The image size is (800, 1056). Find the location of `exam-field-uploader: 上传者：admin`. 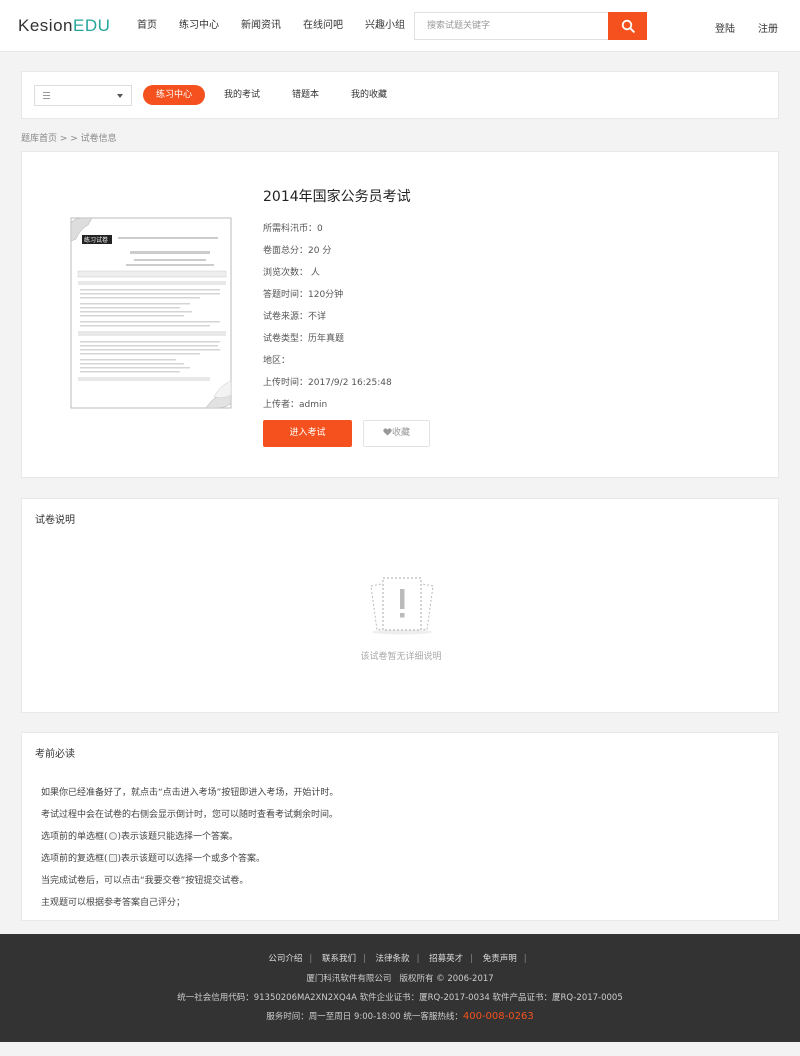

exam-field-uploader: 上传者：admin is located at coordinates (295, 405).